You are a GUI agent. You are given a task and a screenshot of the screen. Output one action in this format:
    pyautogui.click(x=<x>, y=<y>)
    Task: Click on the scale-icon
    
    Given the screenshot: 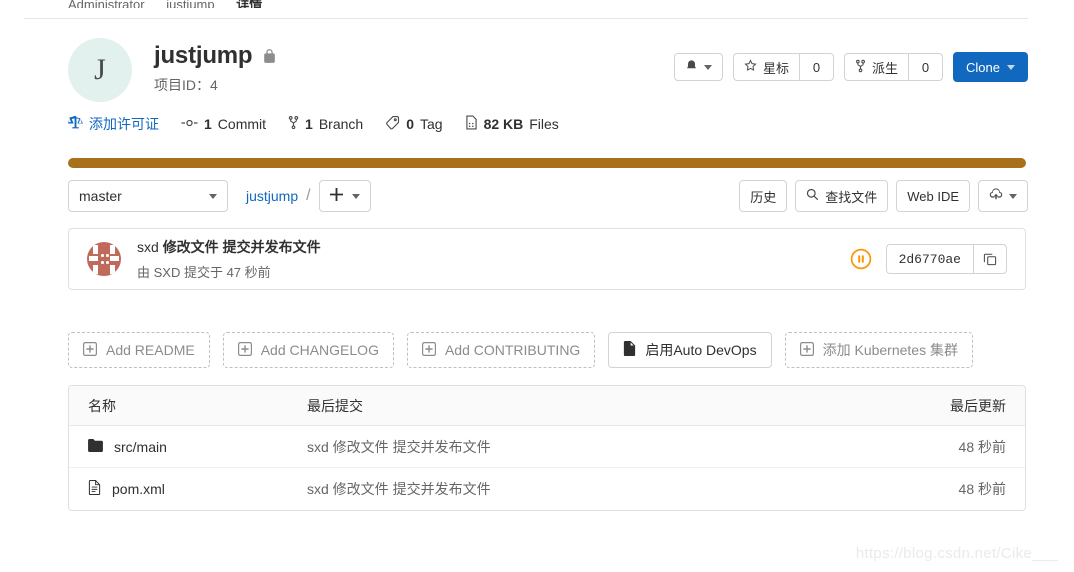 What is the action you would take?
    pyautogui.click(x=75, y=124)
    